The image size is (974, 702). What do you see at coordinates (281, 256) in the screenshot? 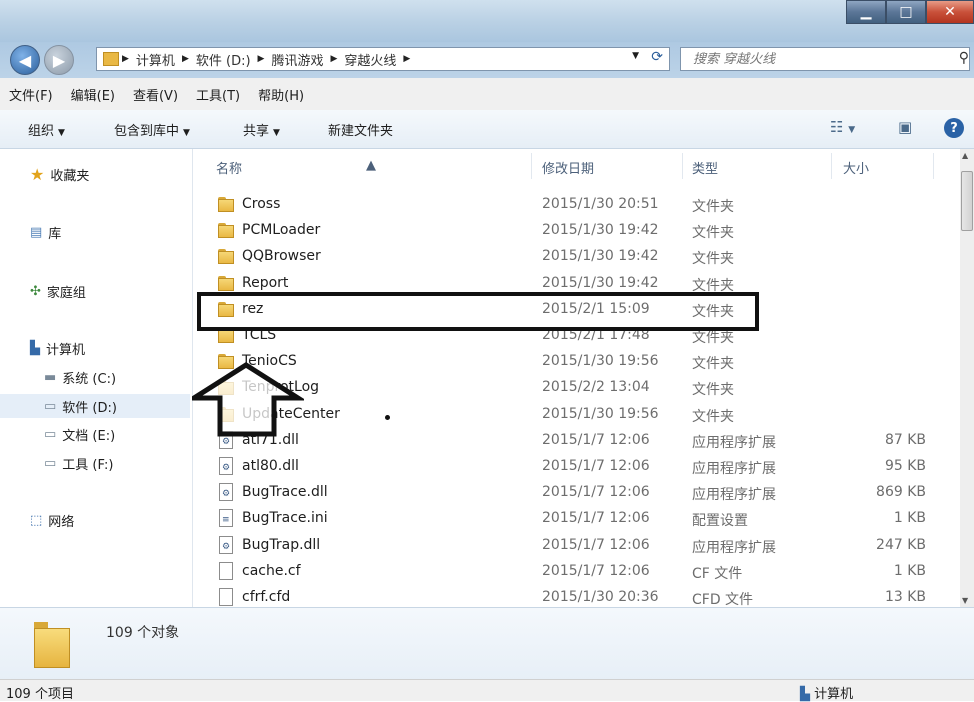
I see `file-name: QQBrowser` at bounding box center [281, 256].